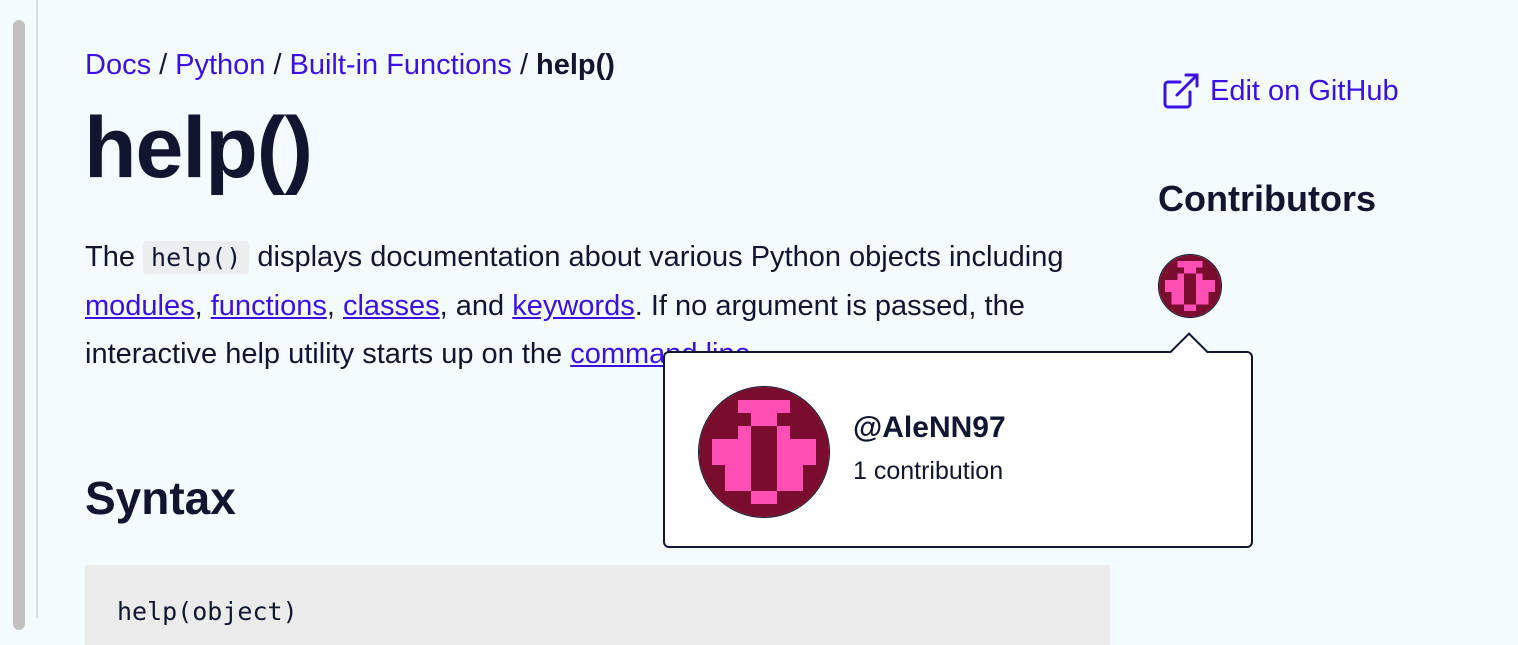  I want to click on link-modules: modules, so click(140, 306).